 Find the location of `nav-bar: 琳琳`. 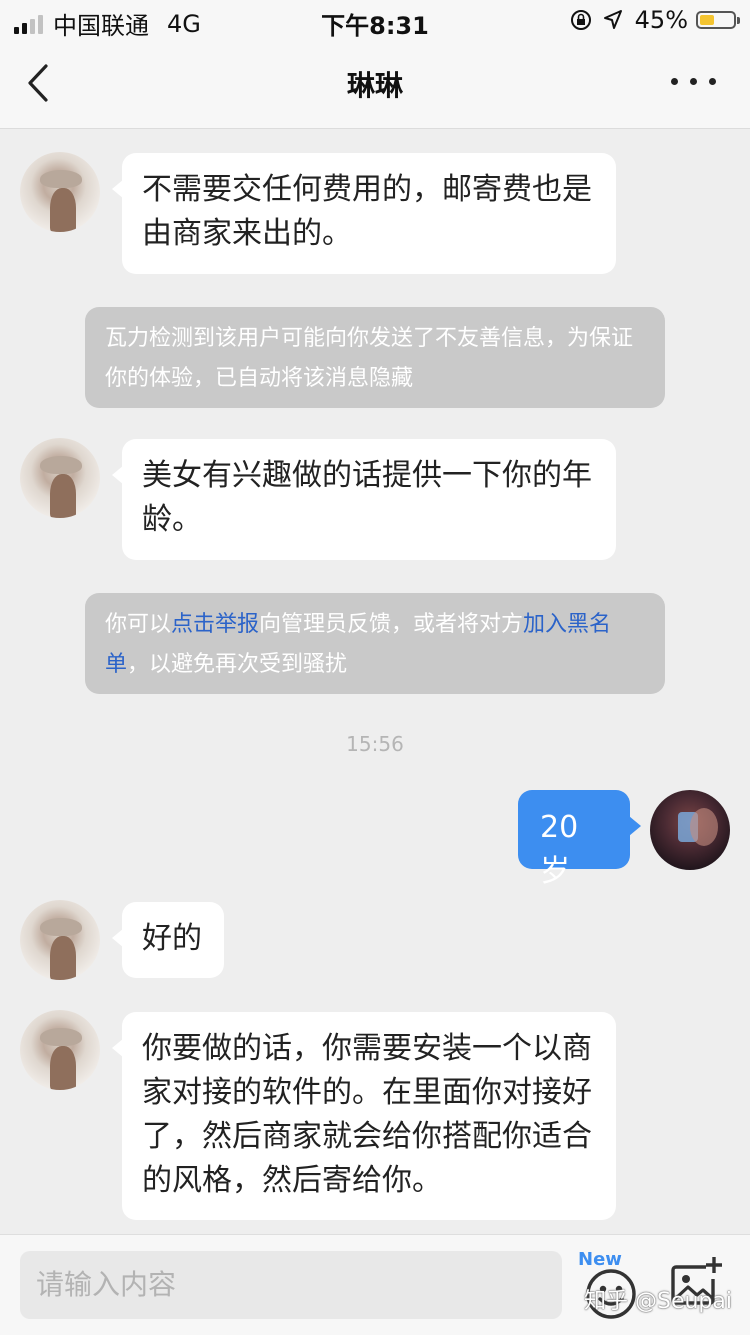

nav-bar: 琳琳 is located at coordinates (375, 85).